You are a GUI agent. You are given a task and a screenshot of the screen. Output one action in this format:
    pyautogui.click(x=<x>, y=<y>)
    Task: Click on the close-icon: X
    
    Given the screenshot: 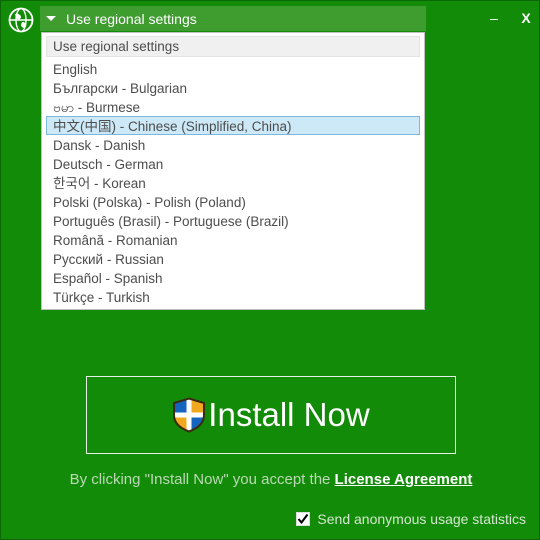 What is the action you would take?
    pyautogui.click(x=526, y=18)
    